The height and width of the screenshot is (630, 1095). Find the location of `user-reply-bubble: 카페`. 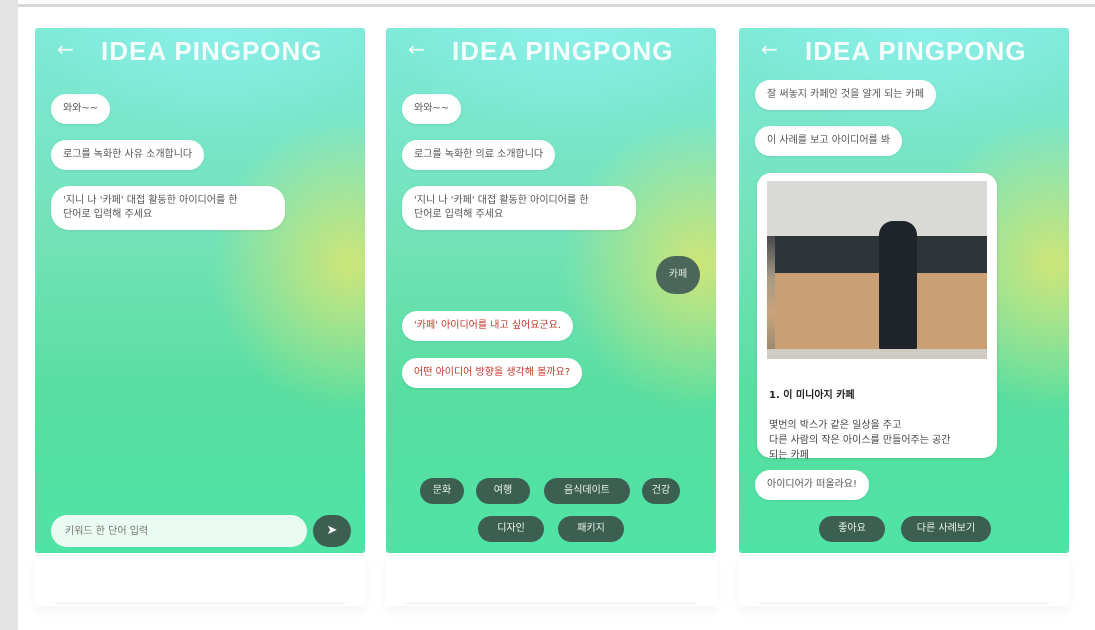

user-reply-bubble: 카페 is located at coordinates (678, 275).